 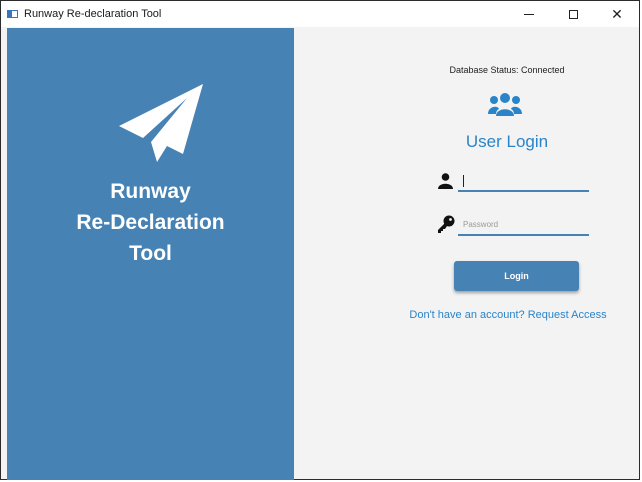 I want to click on user-icon, so click(x=445, y=181).